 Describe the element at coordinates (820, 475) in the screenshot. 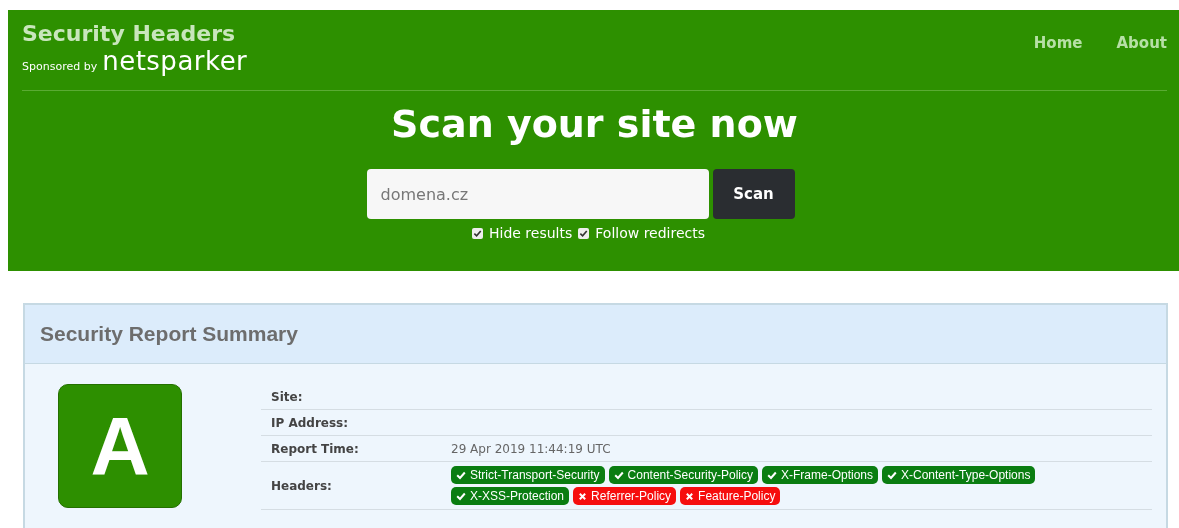

I see `header-badge: X-Frame-Options` at that location.